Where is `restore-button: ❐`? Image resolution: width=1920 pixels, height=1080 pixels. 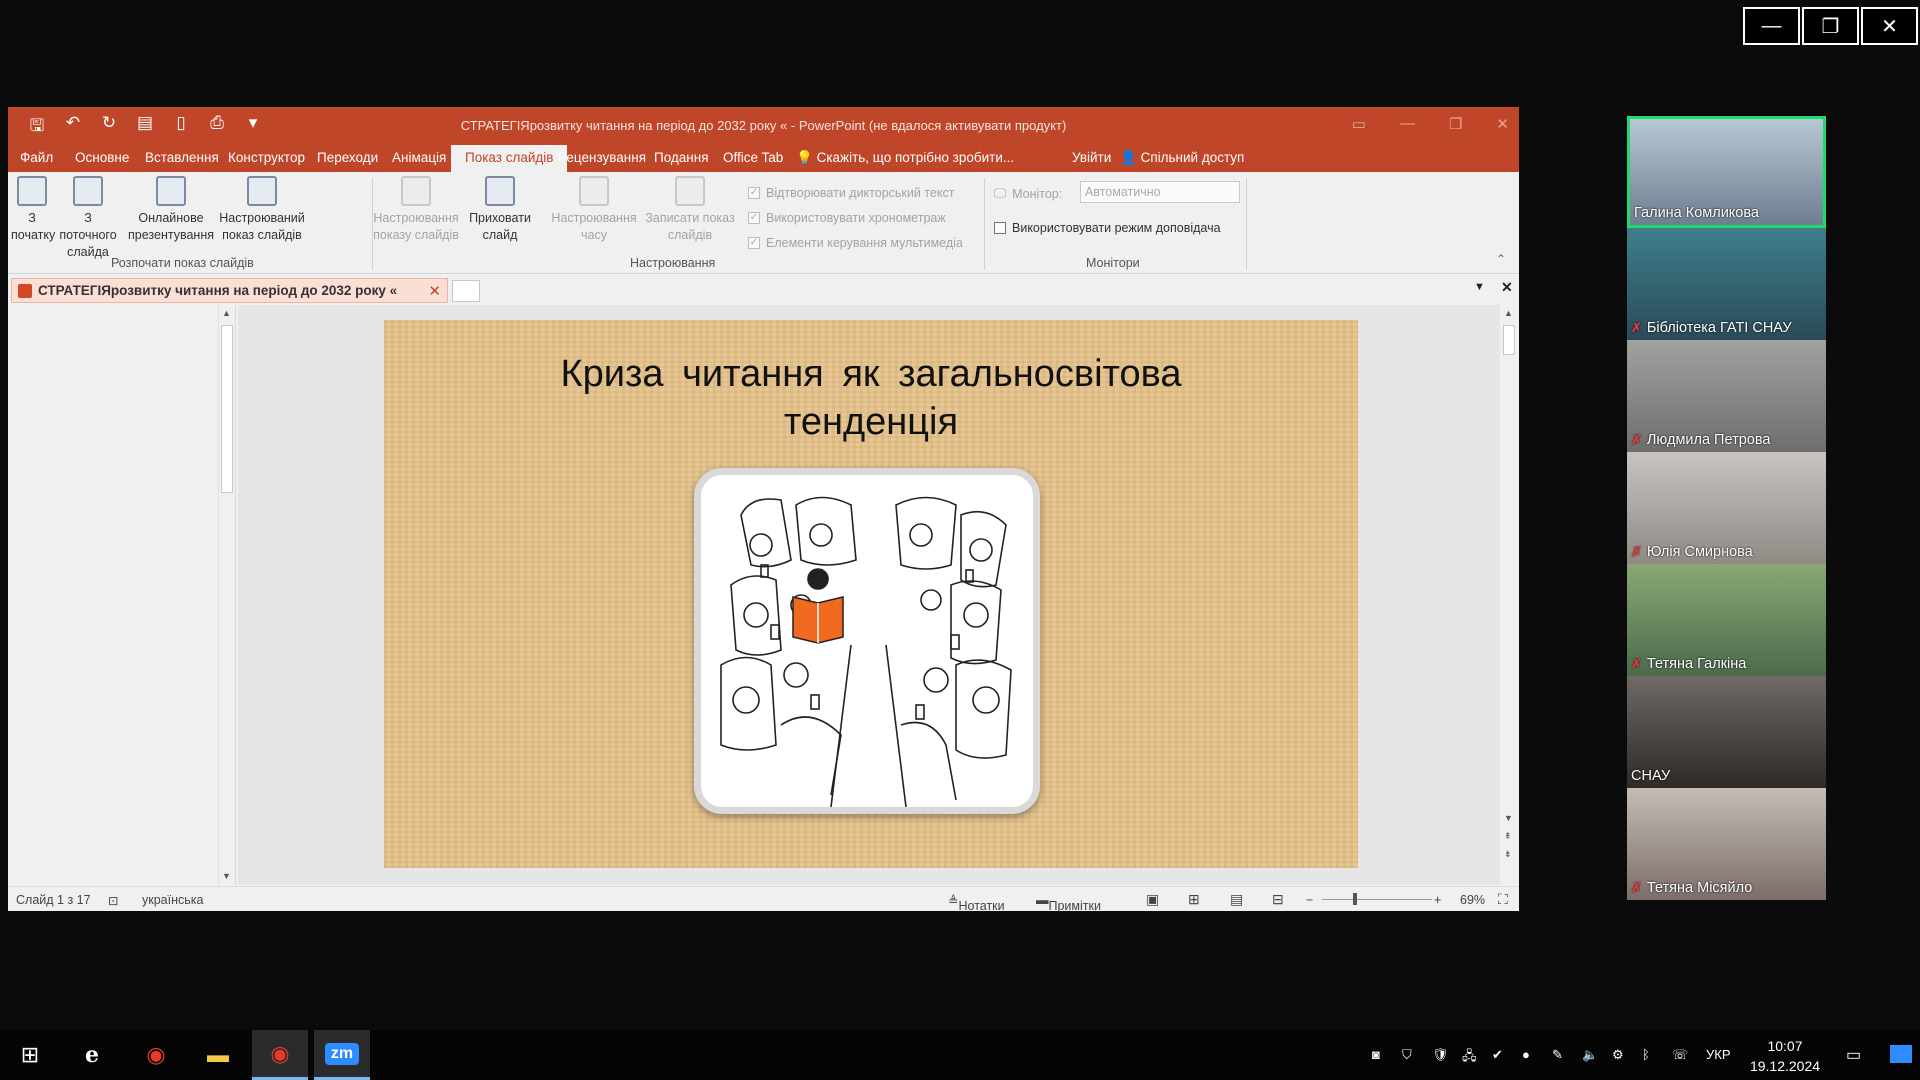
restore-button: ❐ is located at coordinates (1830, 26).